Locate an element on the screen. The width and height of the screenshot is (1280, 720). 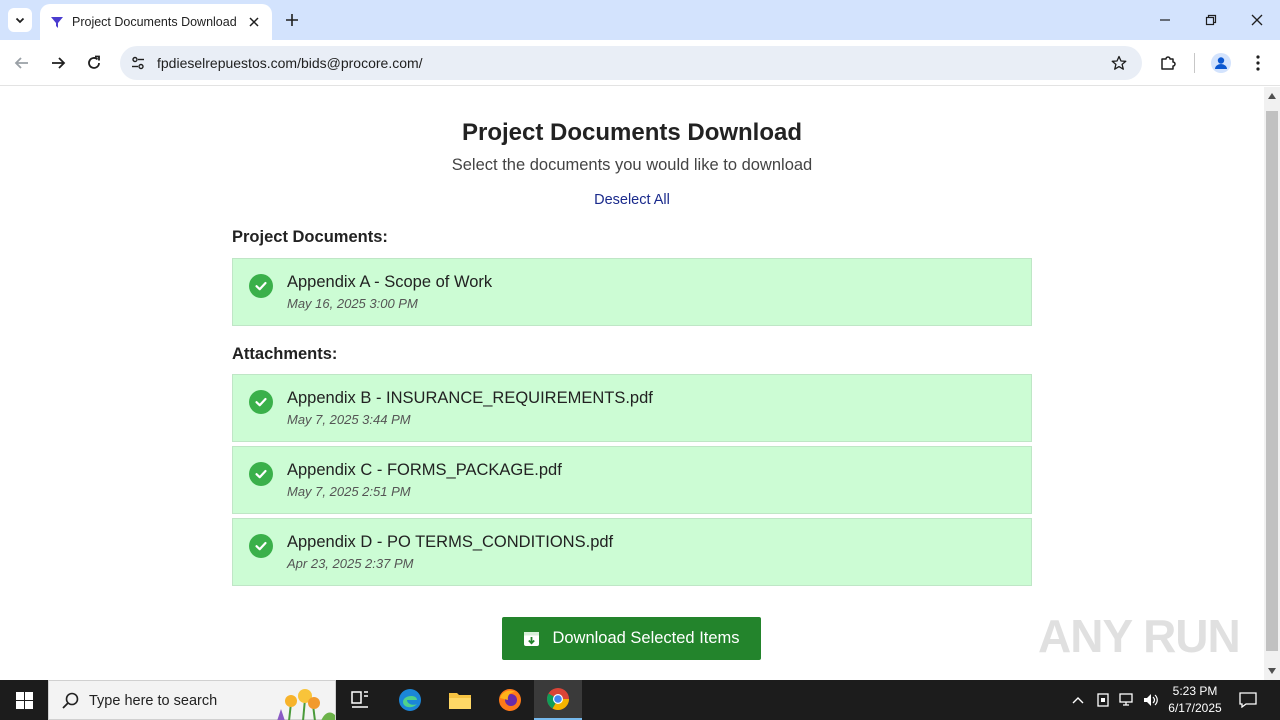
taskbar-clock: 5:23 PM 6/17/2025 is located at coordinates (1195, 700).